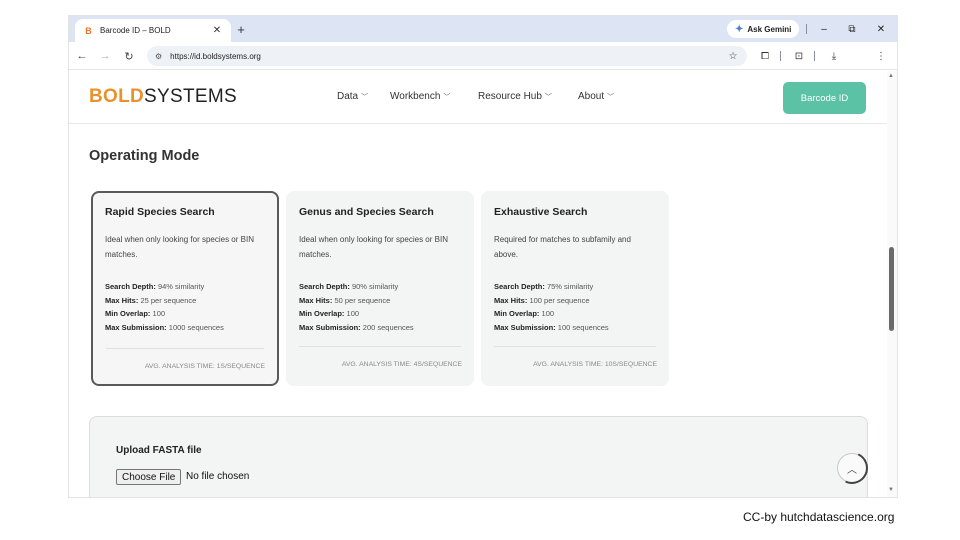  I want to click on scroll-up-arrow-icon: ▲, so click(891, 76).